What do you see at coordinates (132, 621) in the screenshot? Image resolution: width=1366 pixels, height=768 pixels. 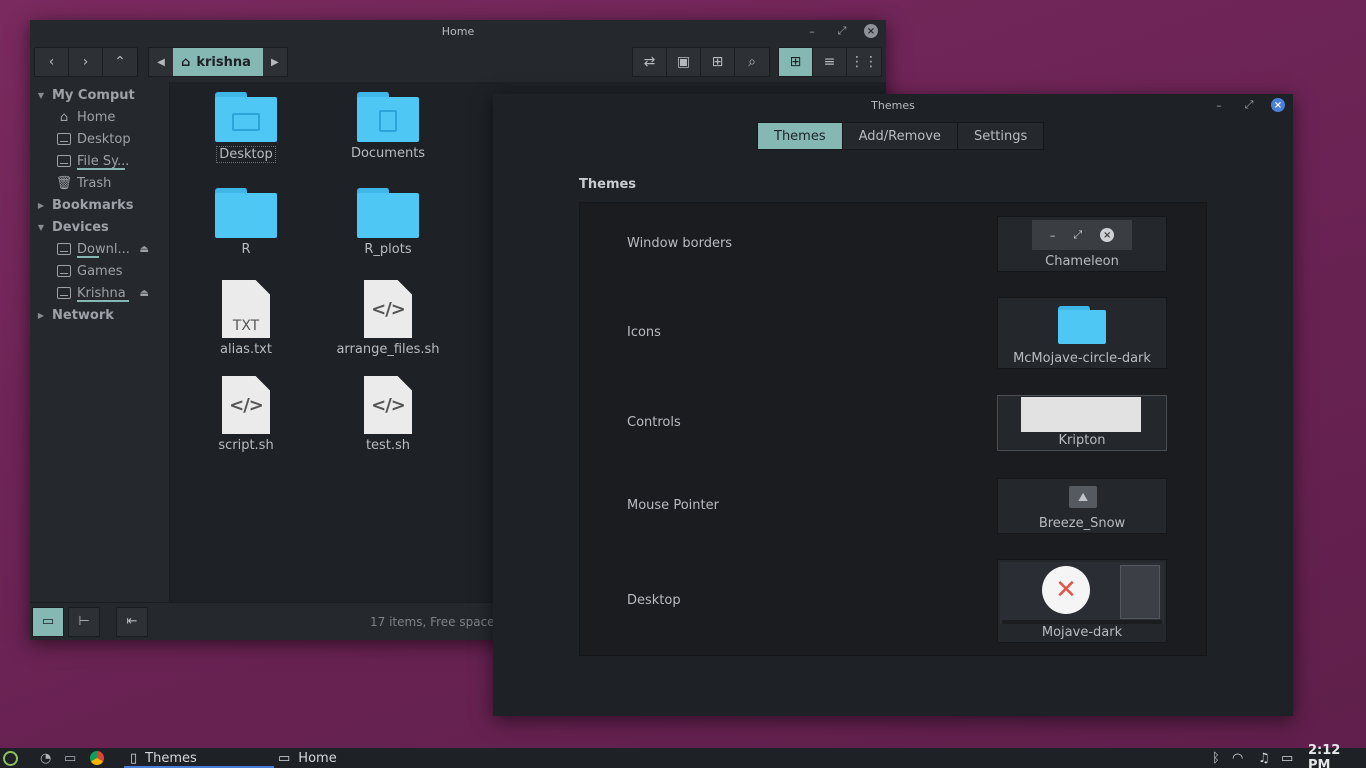 I see `hide-sidebar-icon: ⇤` at bounding box center [132, 621].